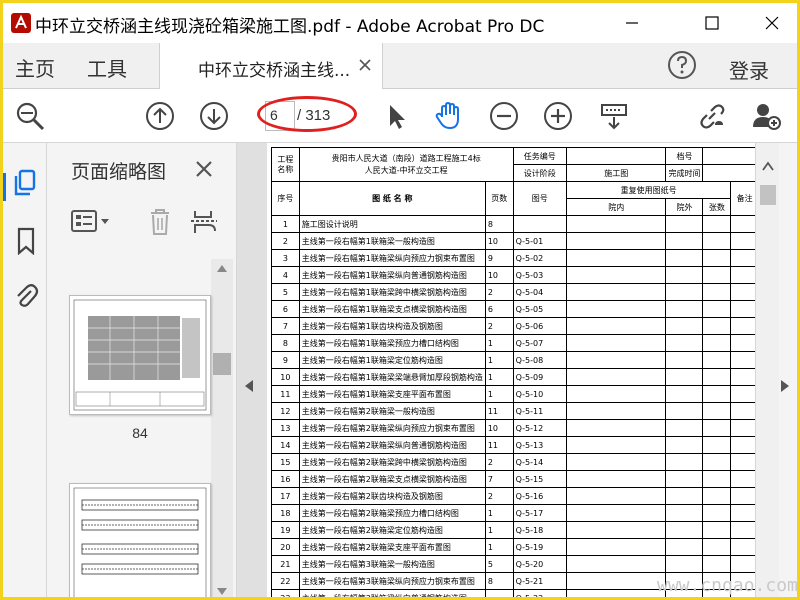  I want to click on menu-tools: 工具, so click(107, 67).